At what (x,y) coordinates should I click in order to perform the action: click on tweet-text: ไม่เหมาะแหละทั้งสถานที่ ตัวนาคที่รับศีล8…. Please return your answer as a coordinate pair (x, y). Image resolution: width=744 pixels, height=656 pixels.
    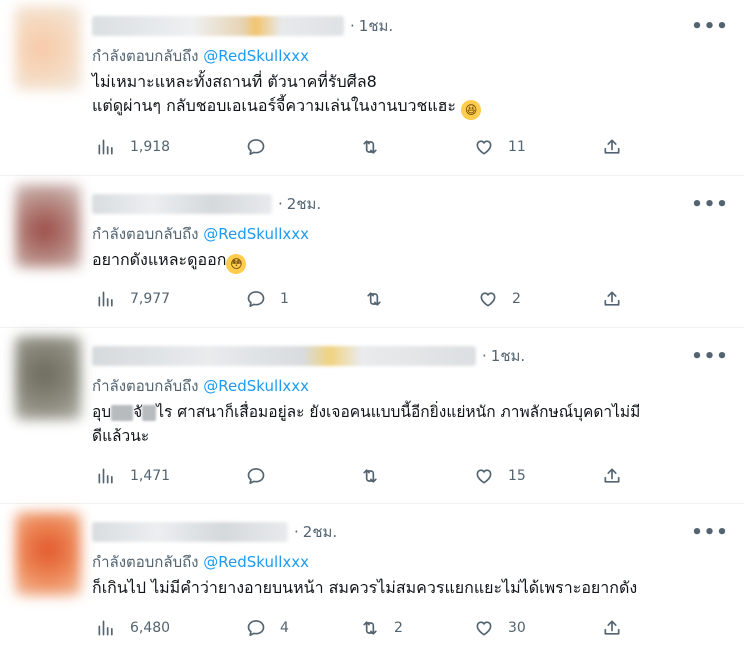
    Looking at the image, I should click on (412, 95).